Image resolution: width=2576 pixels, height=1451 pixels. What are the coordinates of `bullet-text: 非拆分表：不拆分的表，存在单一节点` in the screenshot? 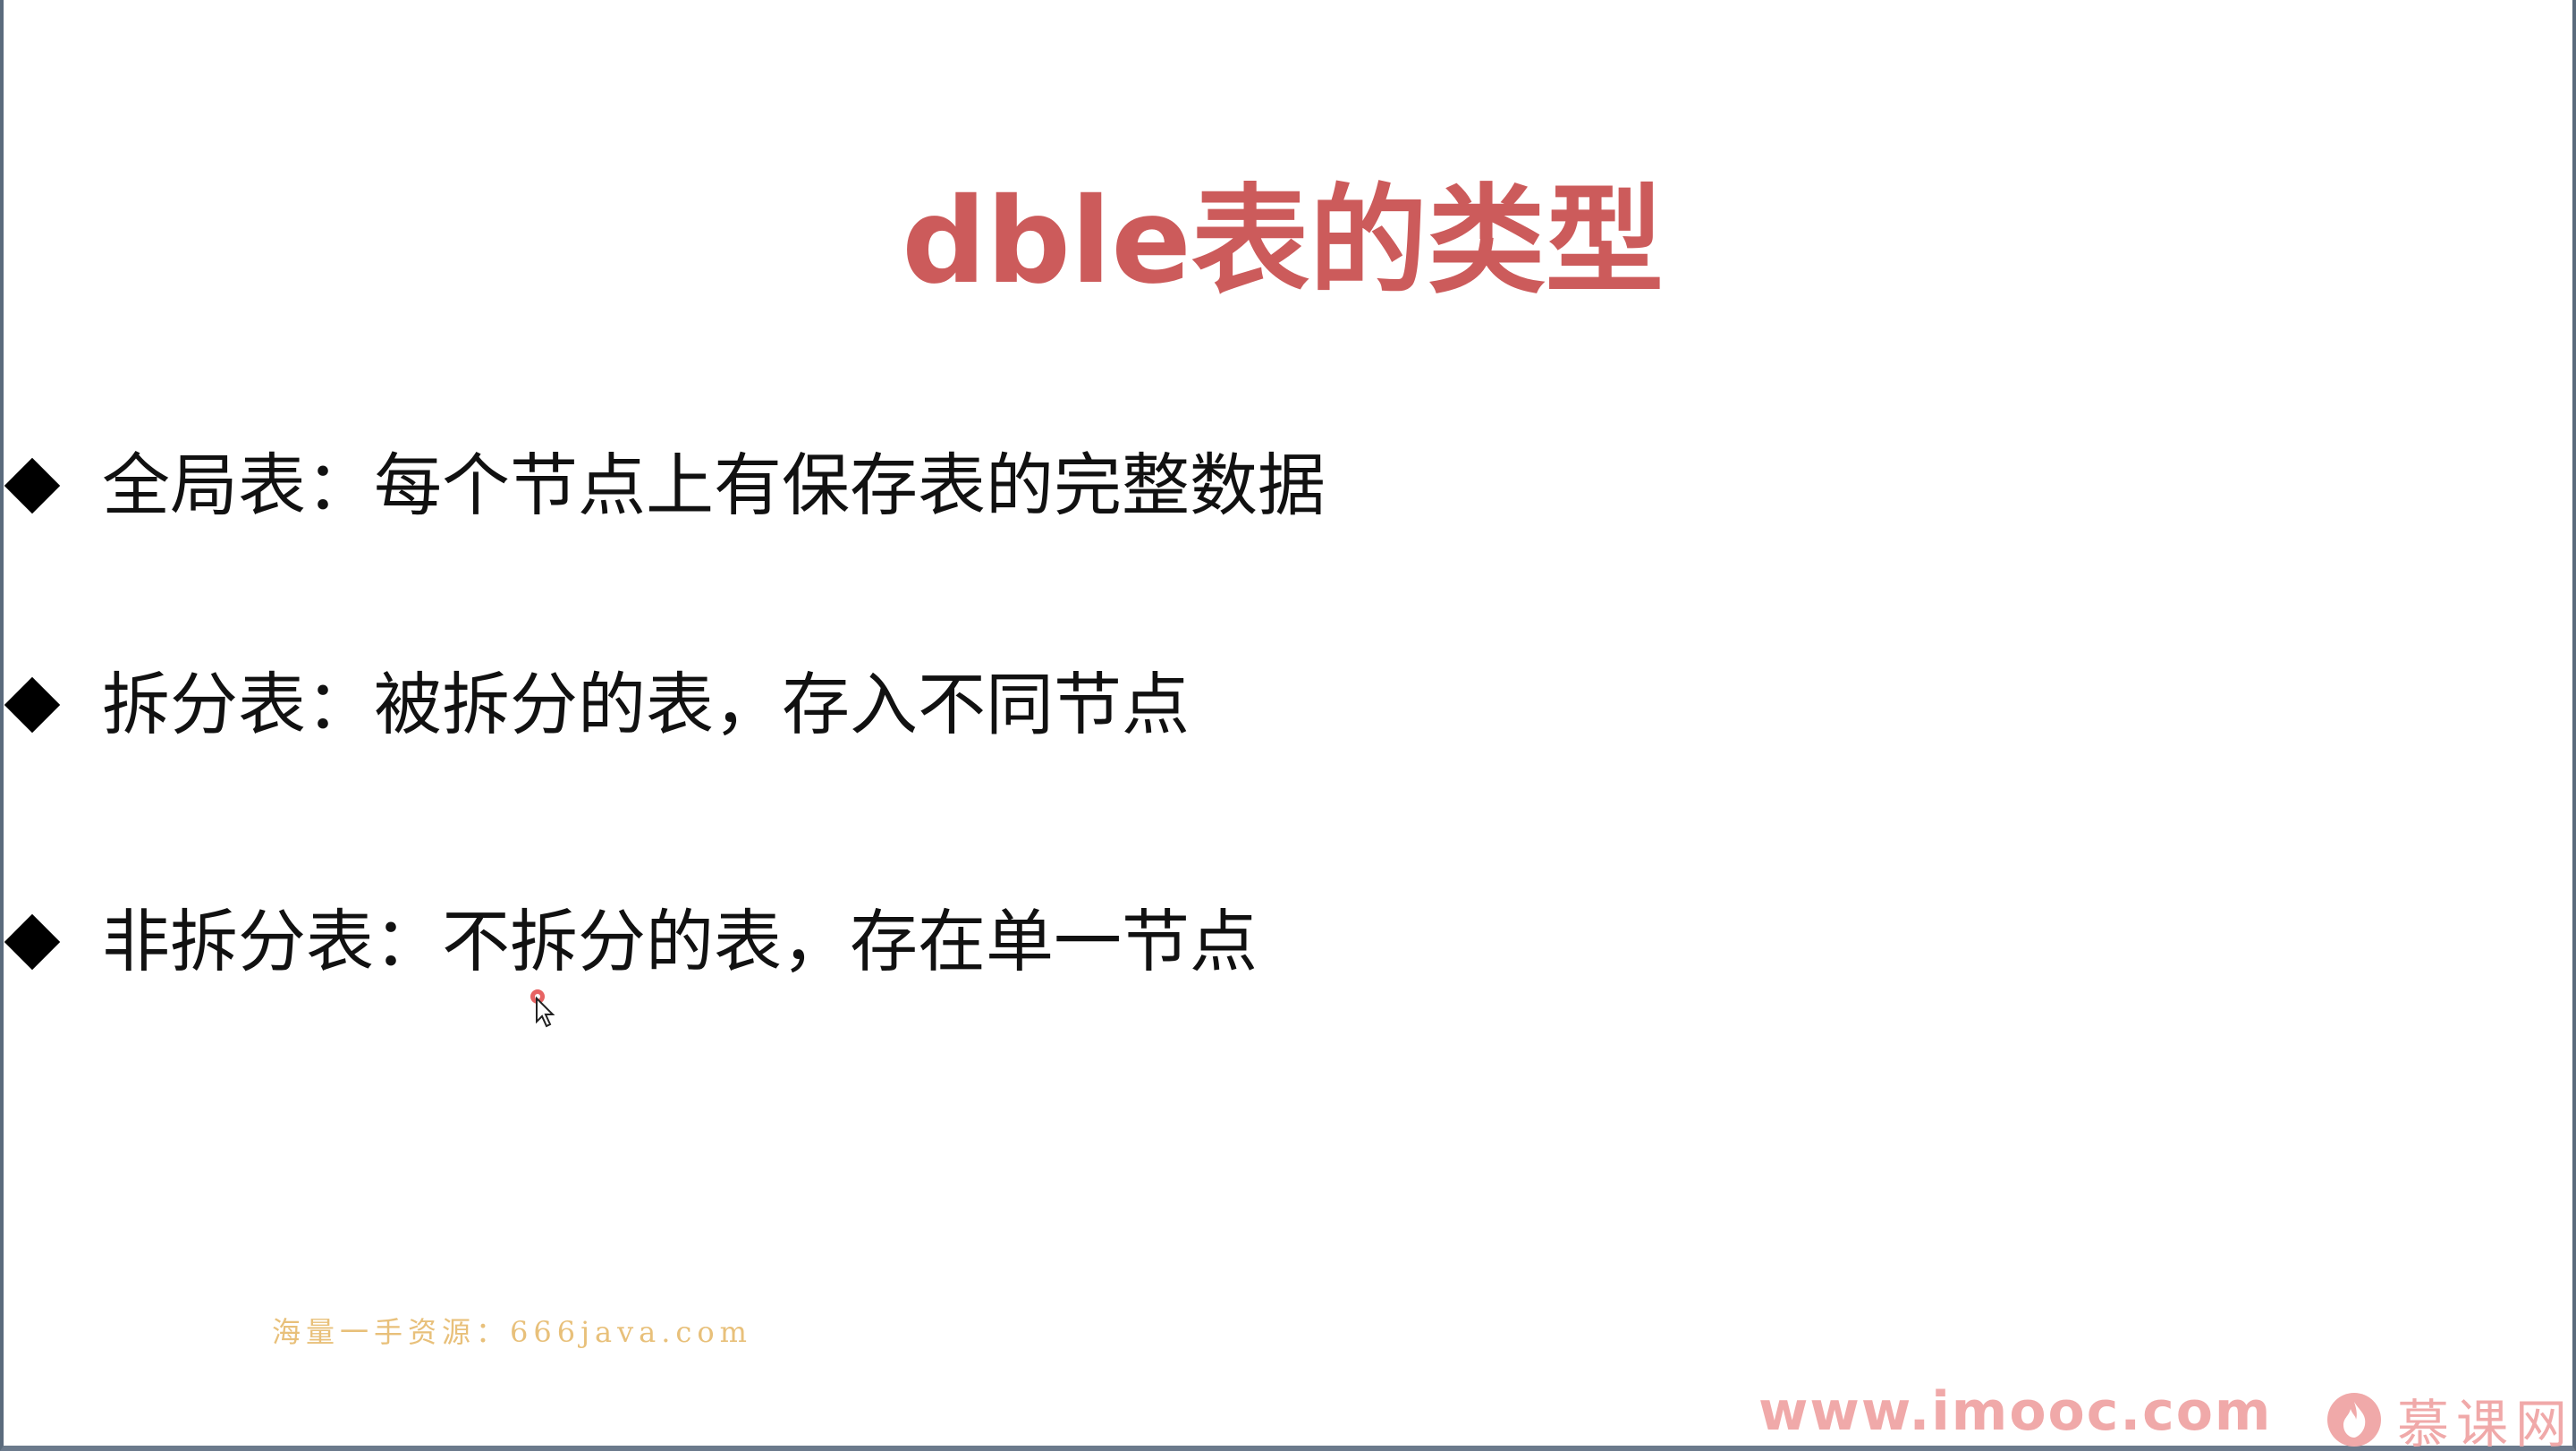 It's located at (680, 941).